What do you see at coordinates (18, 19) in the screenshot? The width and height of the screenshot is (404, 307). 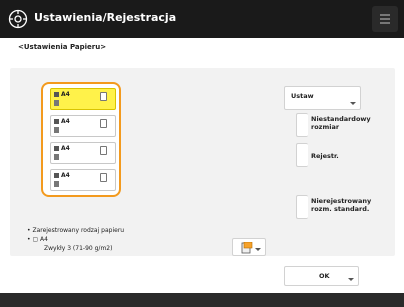 I see `gear-icon` at bounding box center [18, 19].